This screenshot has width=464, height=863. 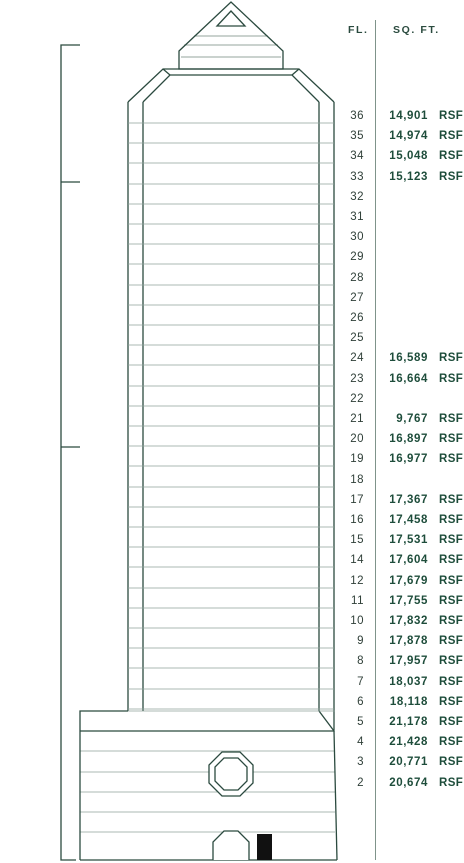 I want to click on floor-row: 24 16,589 RSF, so click(x=232, y=359).